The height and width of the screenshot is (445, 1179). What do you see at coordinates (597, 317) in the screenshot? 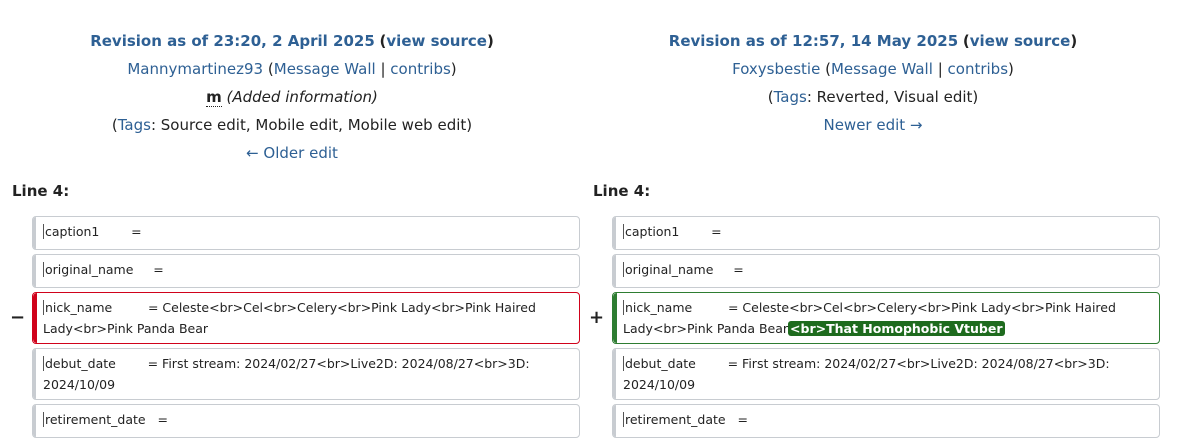
I see `plus-marker: +` at bounding box center [597, 317].